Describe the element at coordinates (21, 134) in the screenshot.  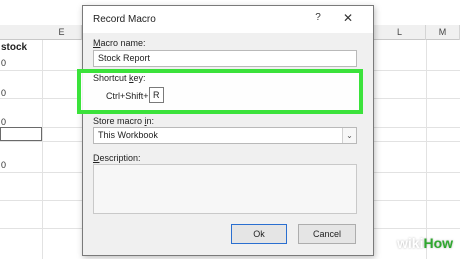
I see `selected-cell` at that location.